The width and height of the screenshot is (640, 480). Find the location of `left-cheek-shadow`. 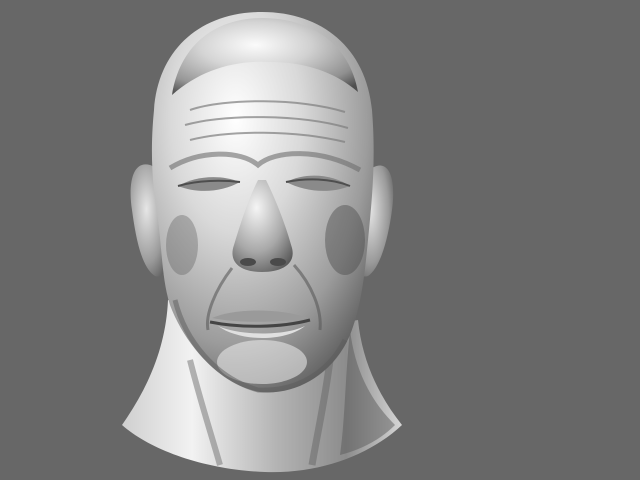

left-cheek-shadow is located at coordinates (182, 245).